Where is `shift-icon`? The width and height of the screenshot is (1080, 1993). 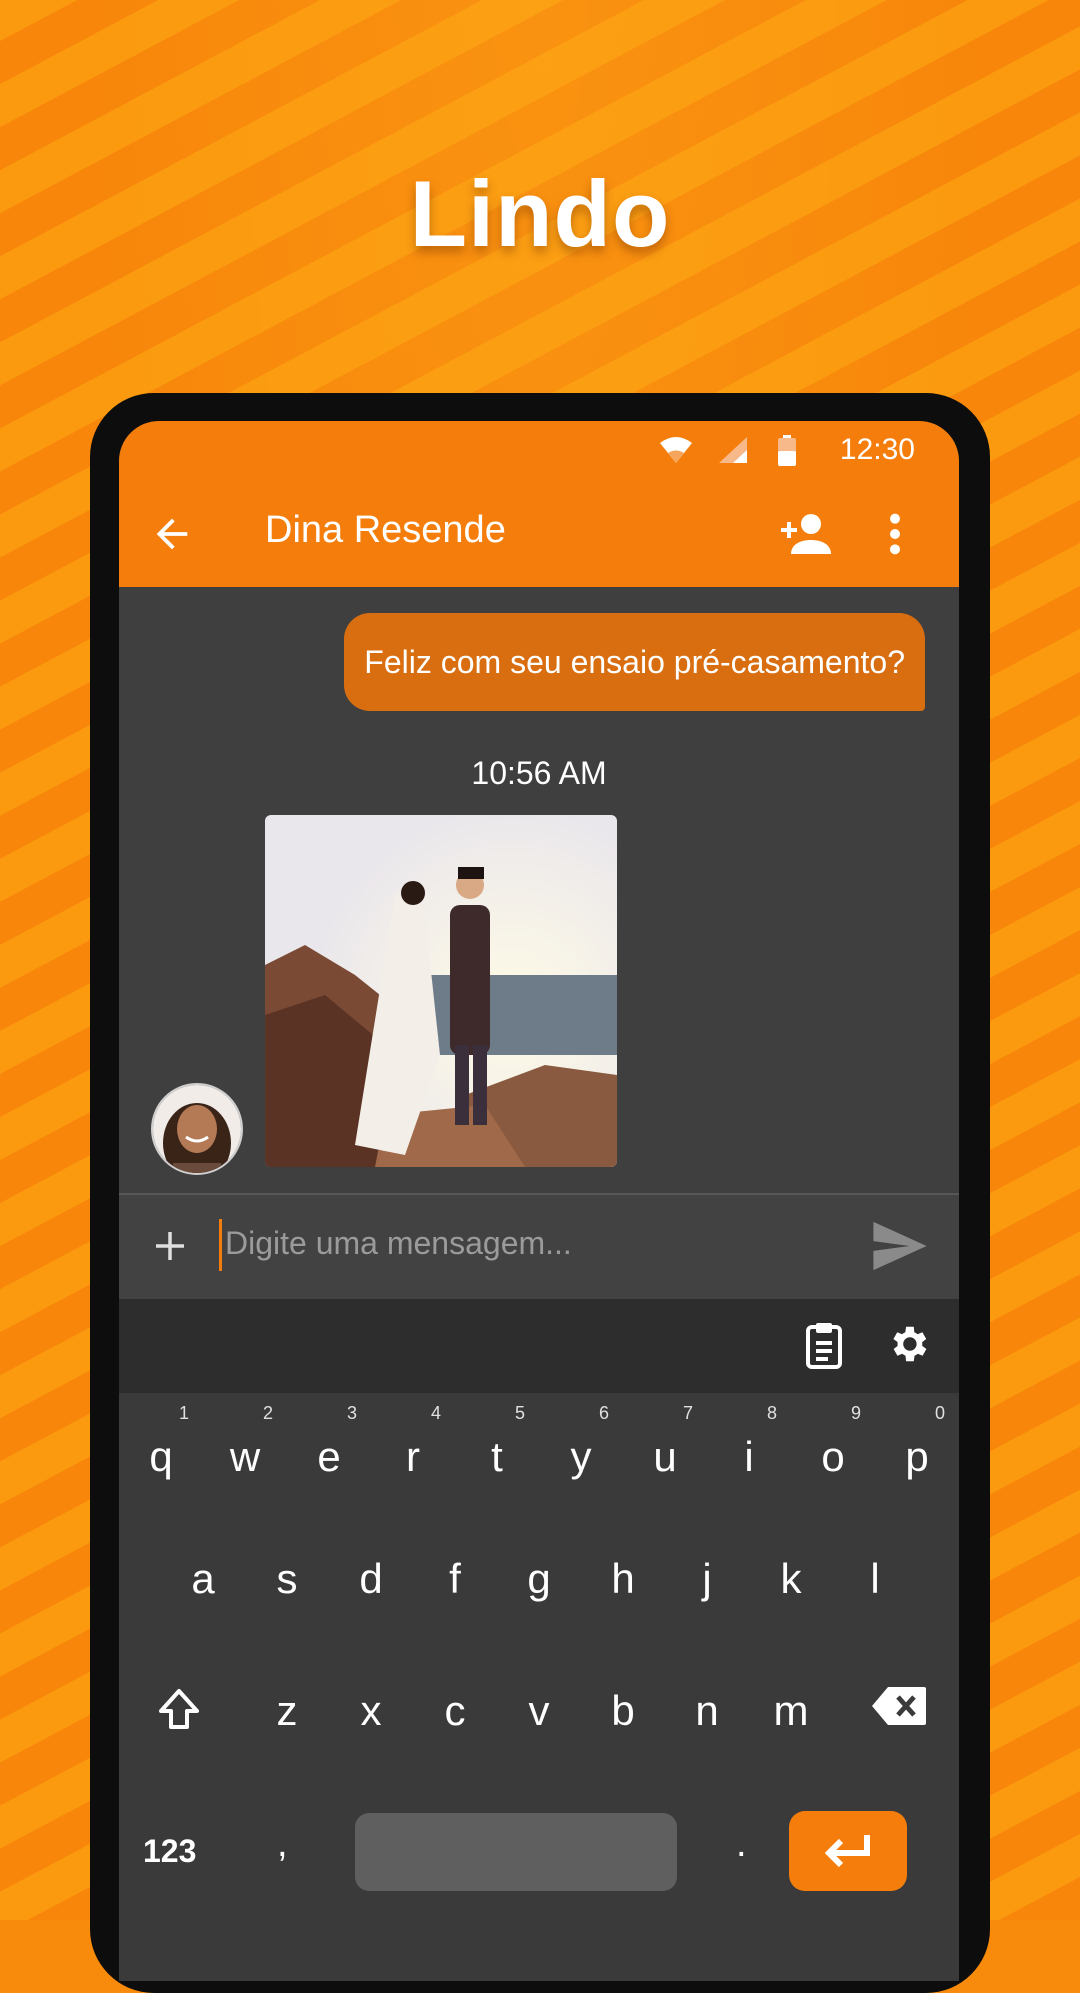 shift-icon is located at coordinates (179, 1714).